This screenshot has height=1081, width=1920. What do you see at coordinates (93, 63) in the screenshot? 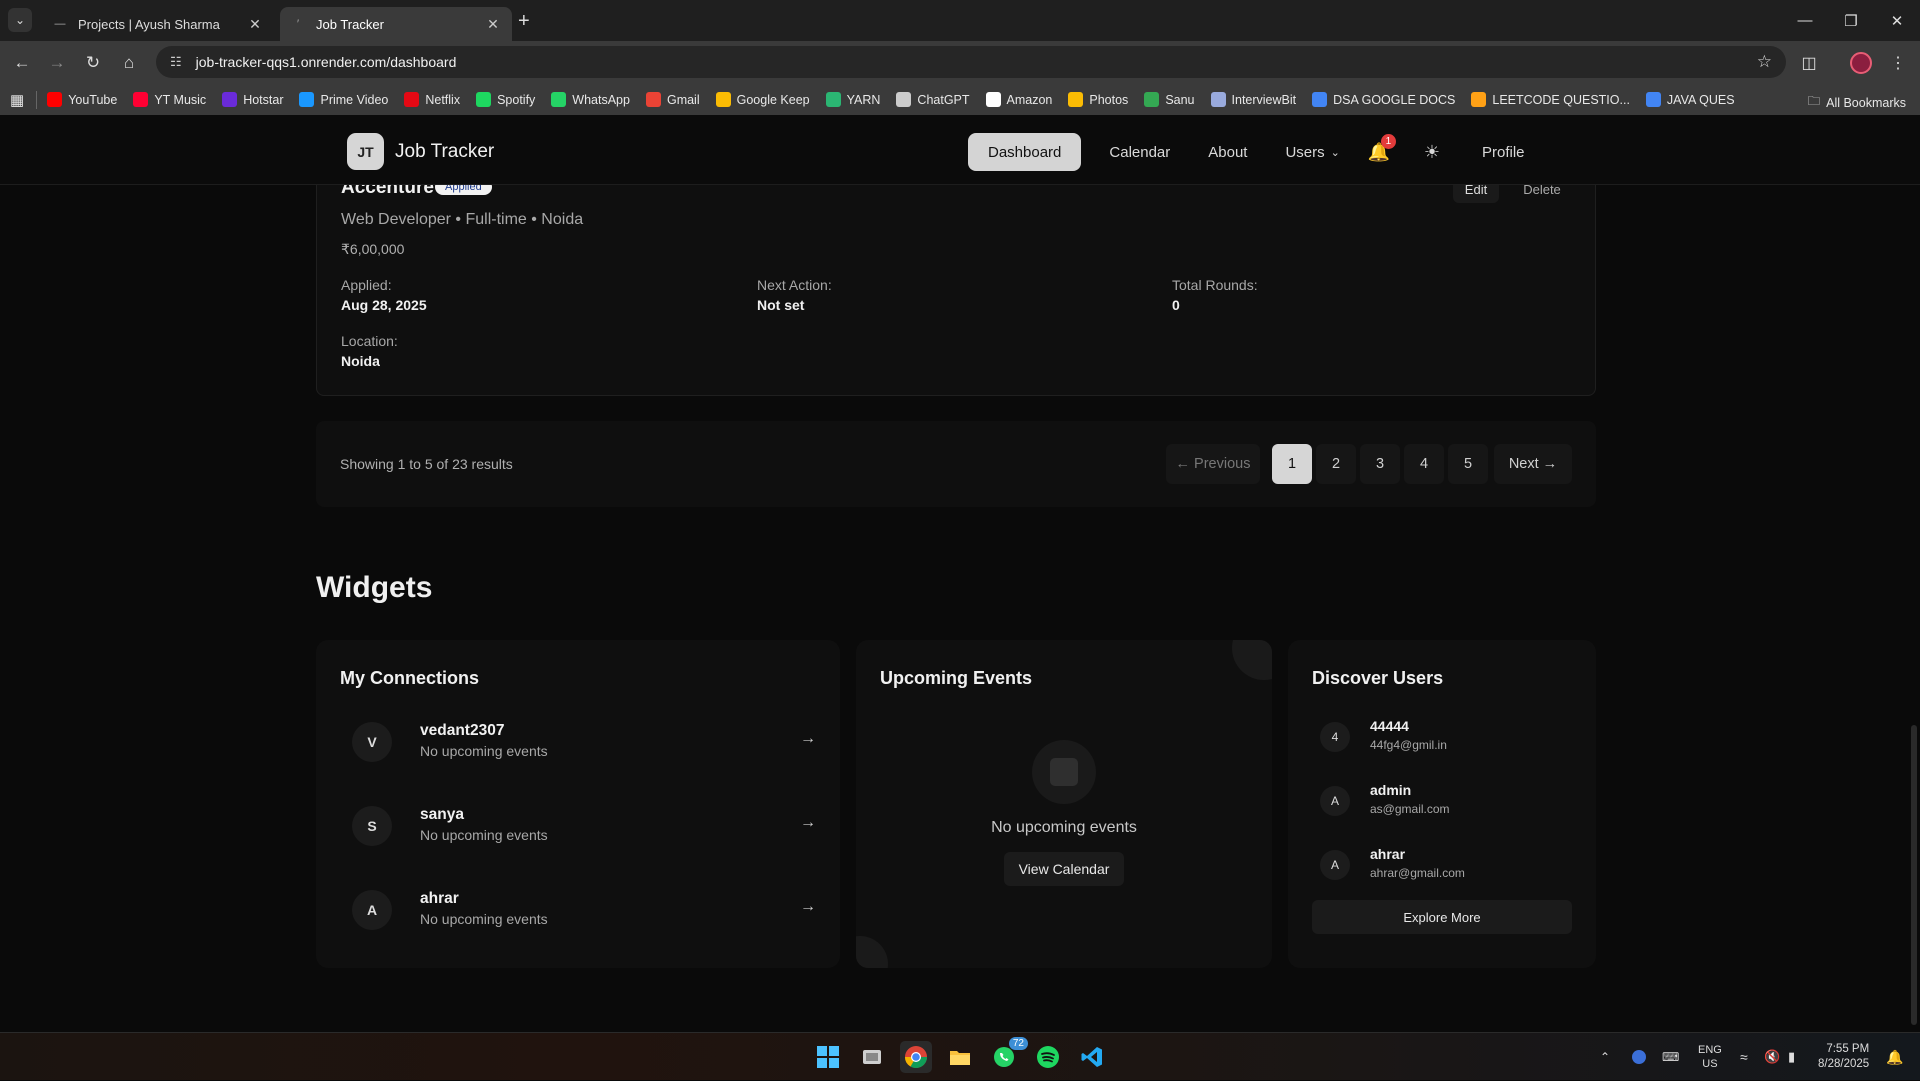
I see `reload-icon: ↻` at bounding box center [93, 63].